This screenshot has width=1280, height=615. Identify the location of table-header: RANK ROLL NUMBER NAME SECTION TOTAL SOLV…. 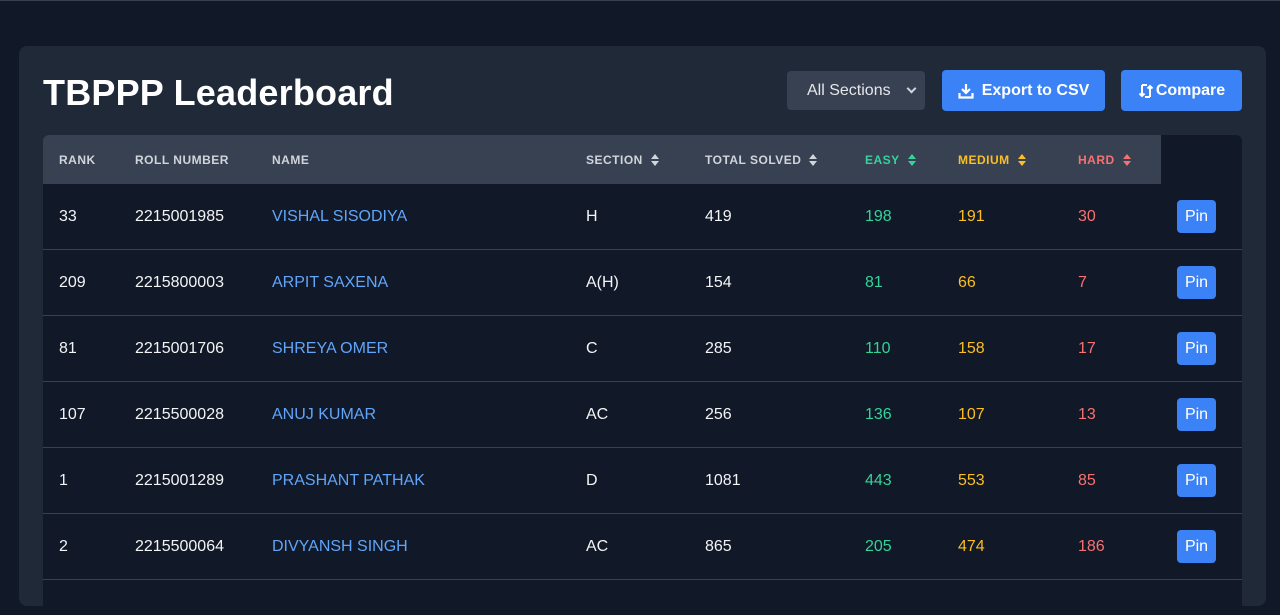
(602, 159).